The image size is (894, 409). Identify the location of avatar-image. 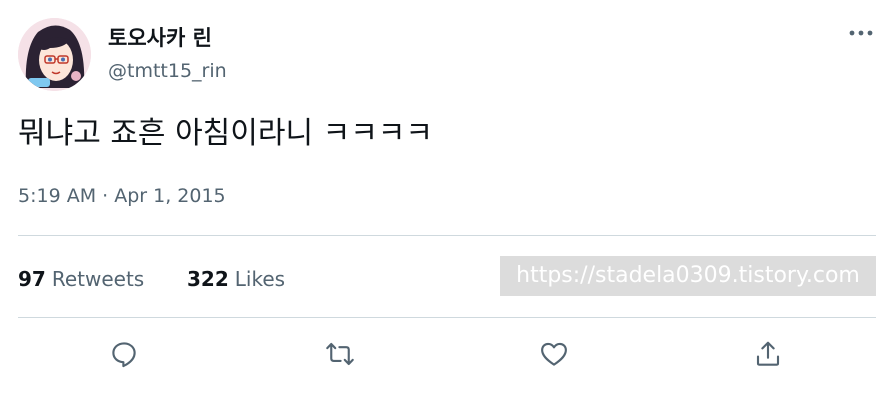
(54, 54).